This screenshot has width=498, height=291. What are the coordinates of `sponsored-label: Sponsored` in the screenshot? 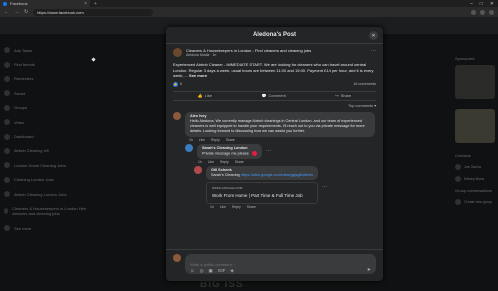 It's located at (465, 58).